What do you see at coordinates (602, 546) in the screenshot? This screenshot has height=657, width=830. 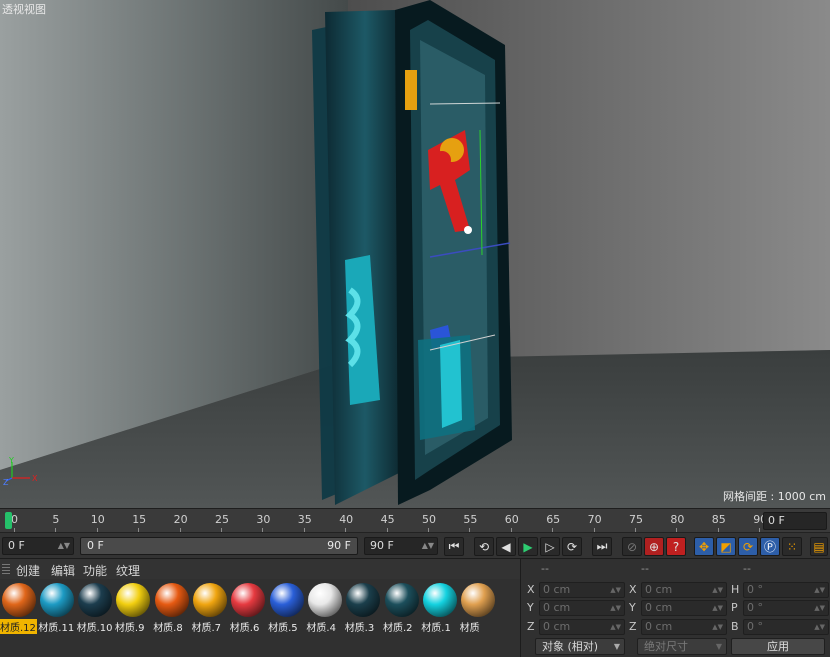 I see `go-to-end-button: ⏭` at bounding box center [602, 546].